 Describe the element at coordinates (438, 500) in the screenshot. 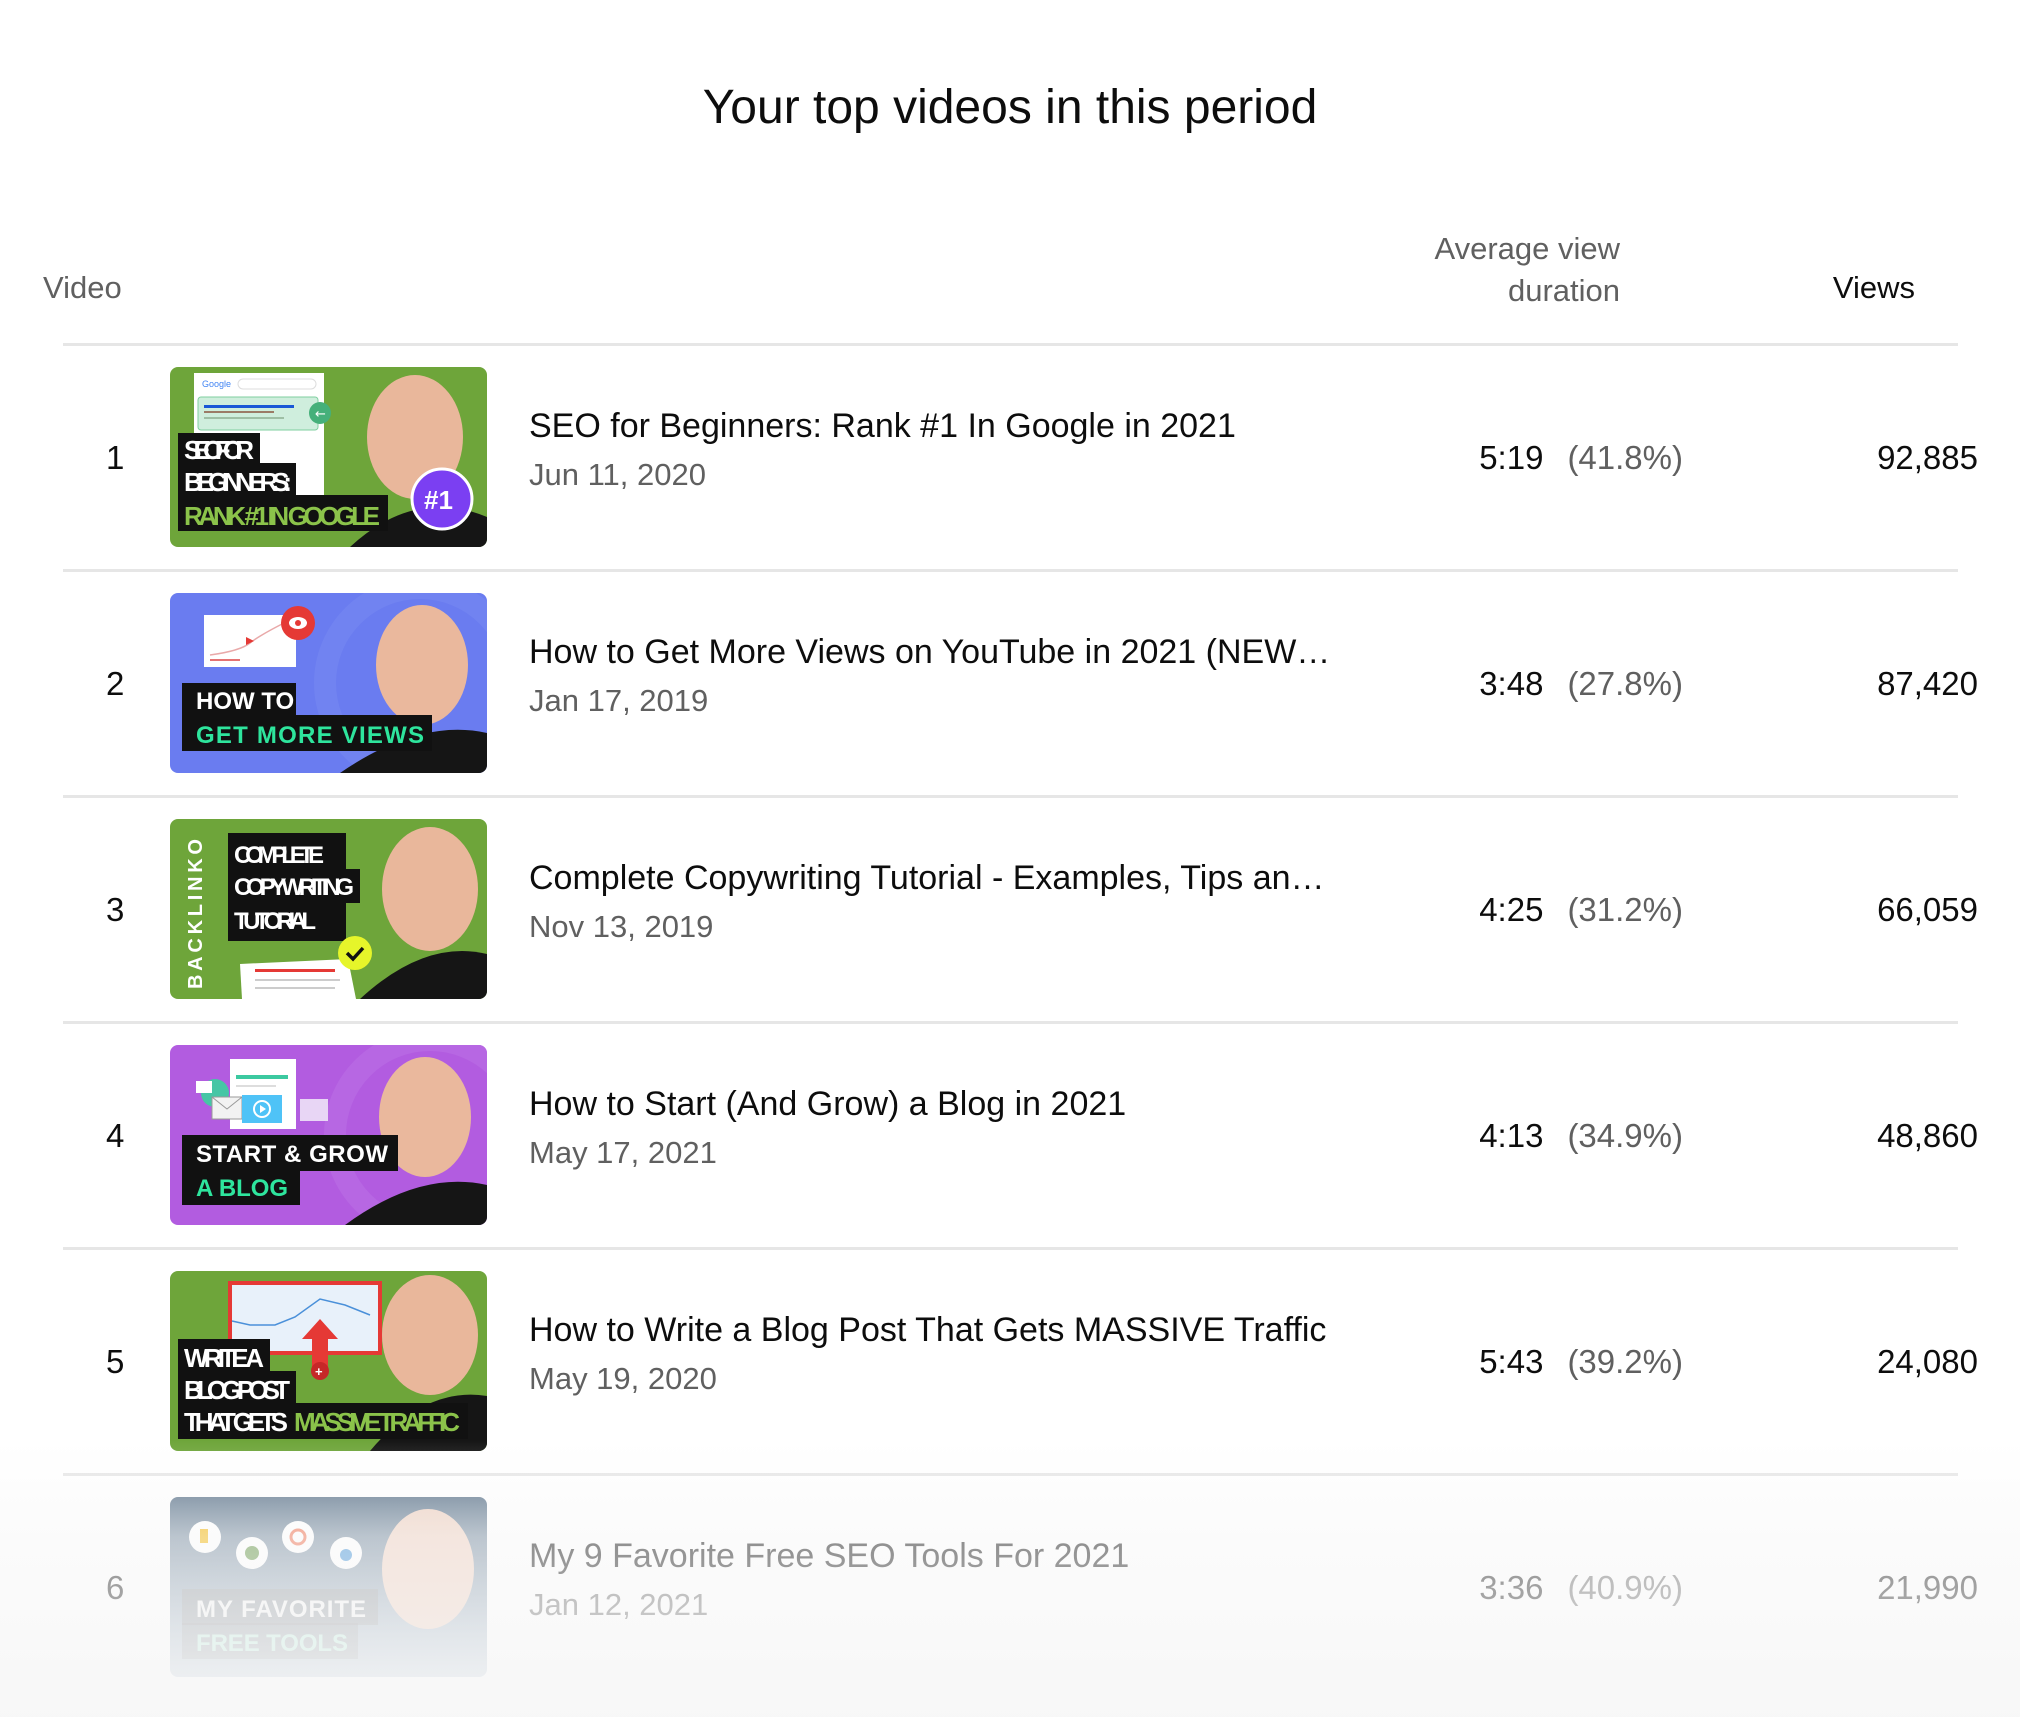

I see `svg-text: #1` at that location.